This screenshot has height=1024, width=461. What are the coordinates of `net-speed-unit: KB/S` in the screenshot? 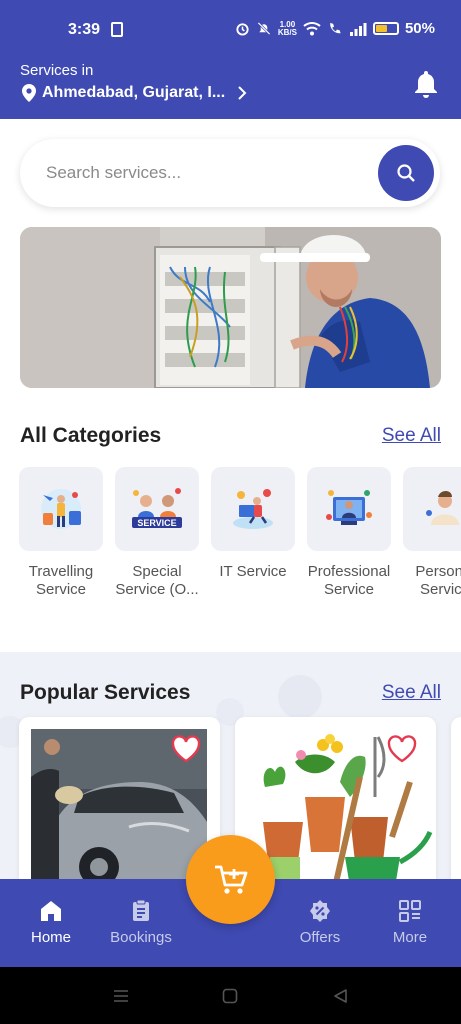 It's located at (287, 32).